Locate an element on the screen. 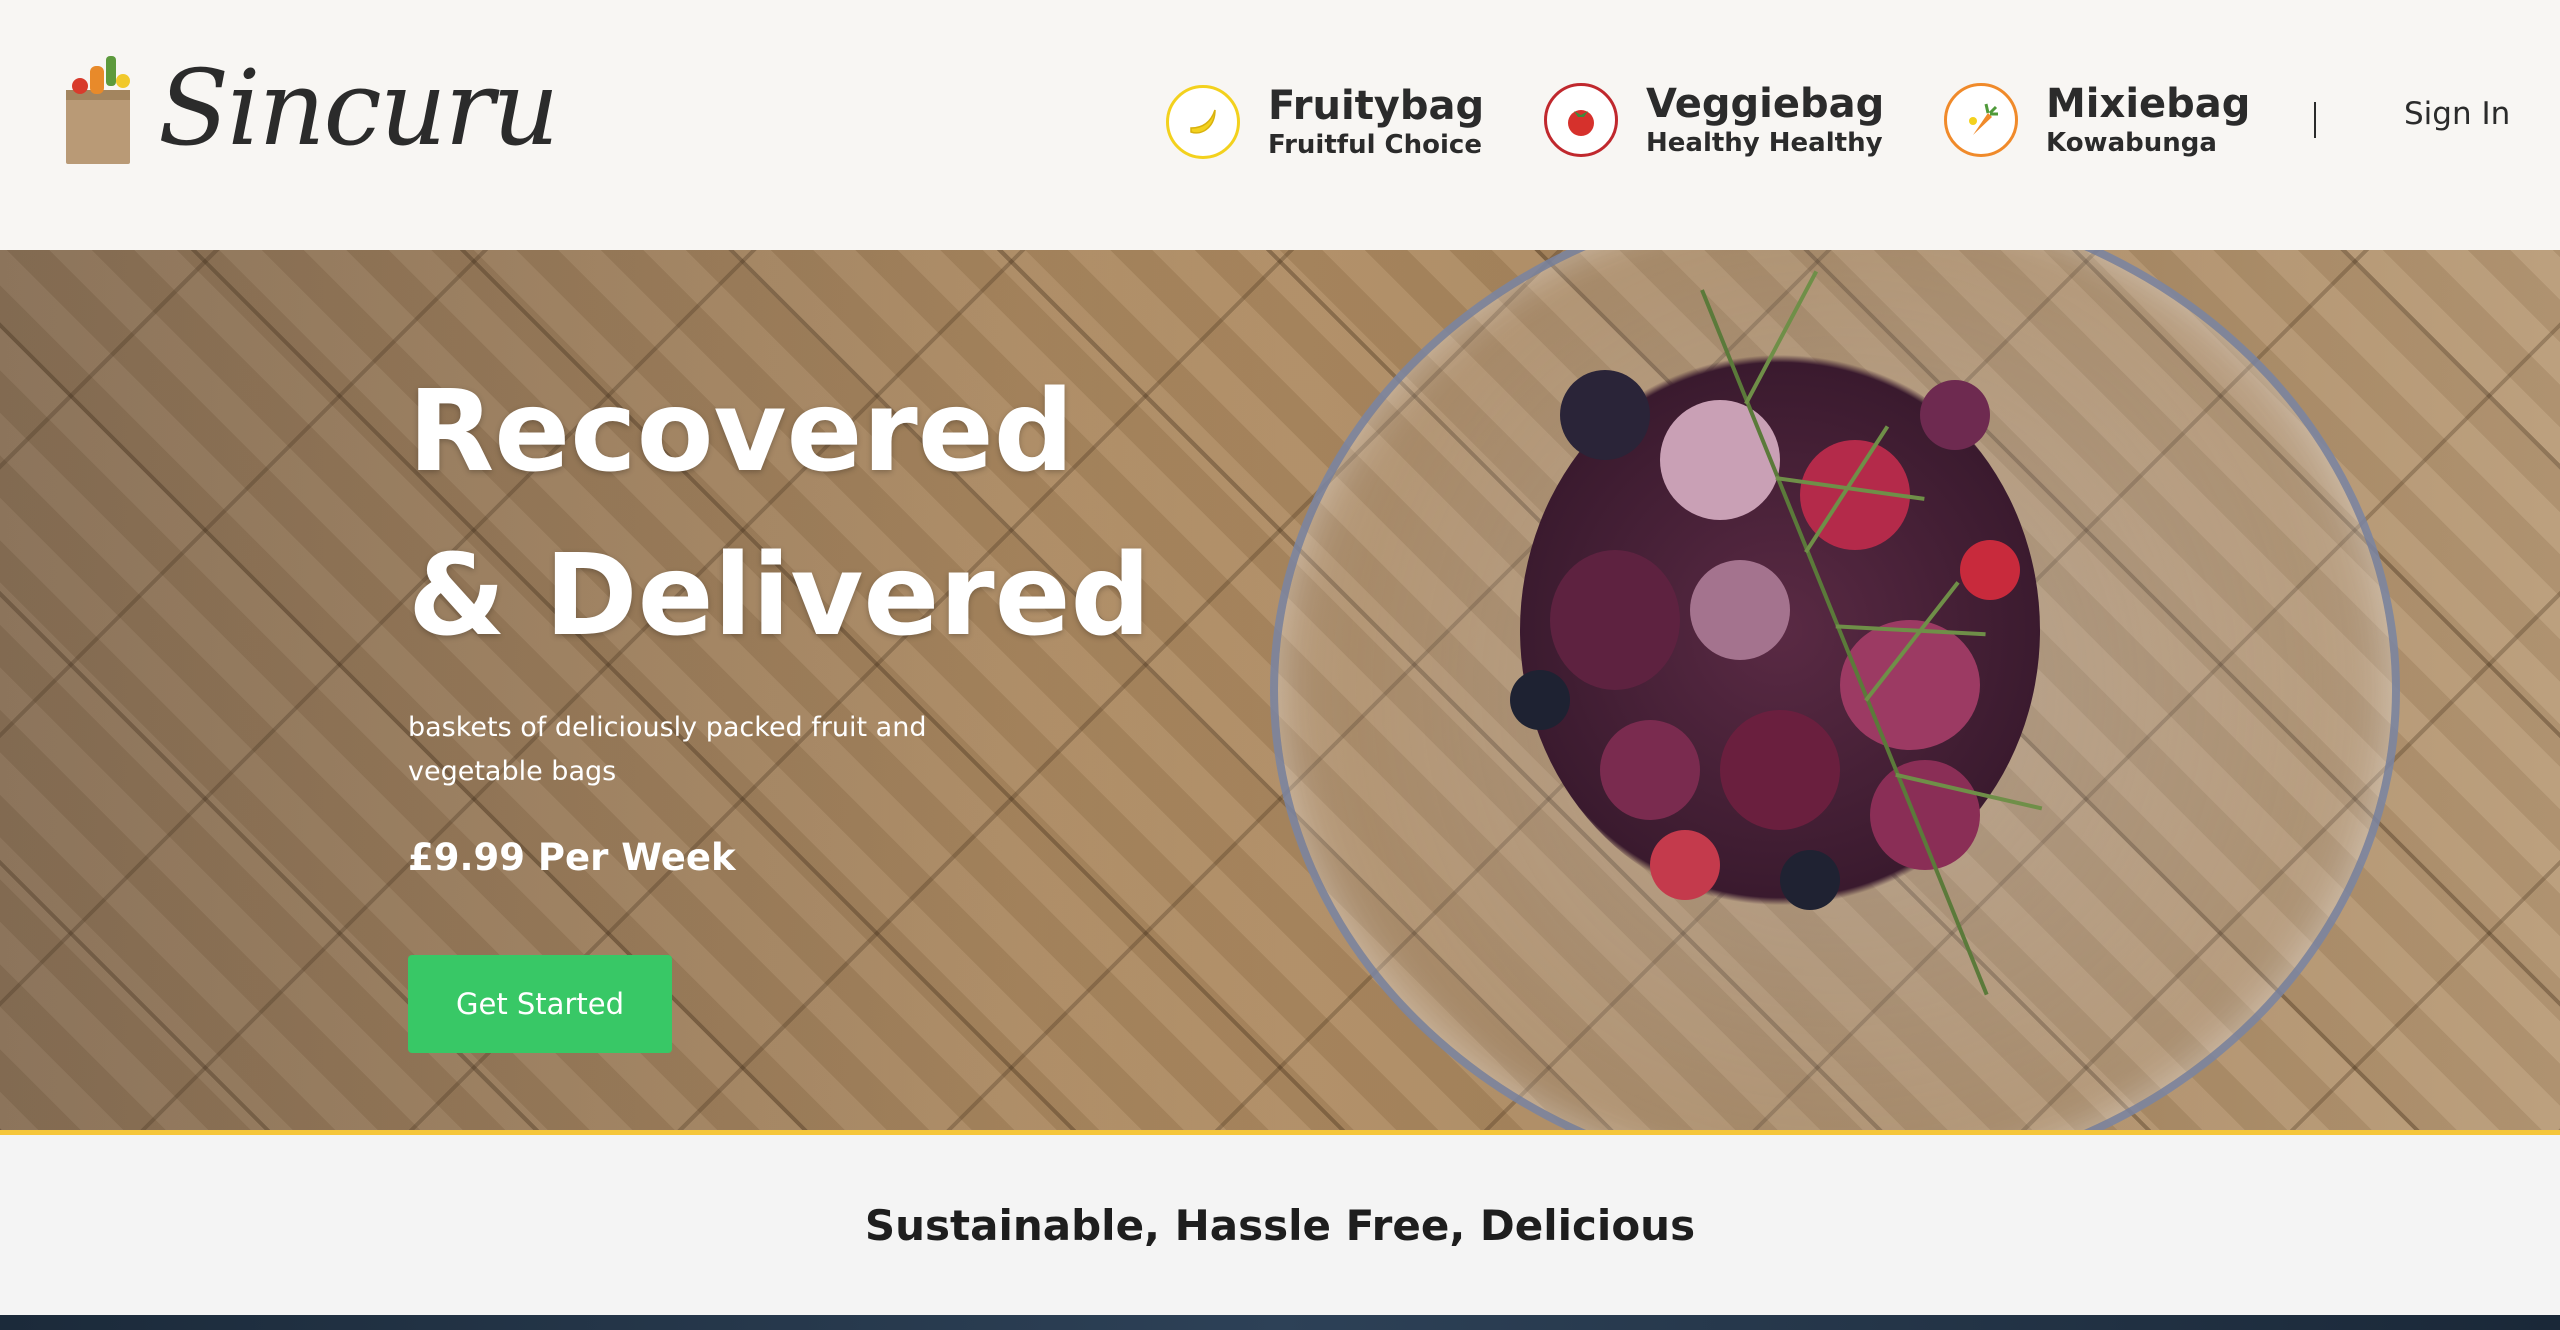 The width and height of the screenshot is (2560, 1330). nav-item-title: Mixiebag is located at coordinates (2148, 104).